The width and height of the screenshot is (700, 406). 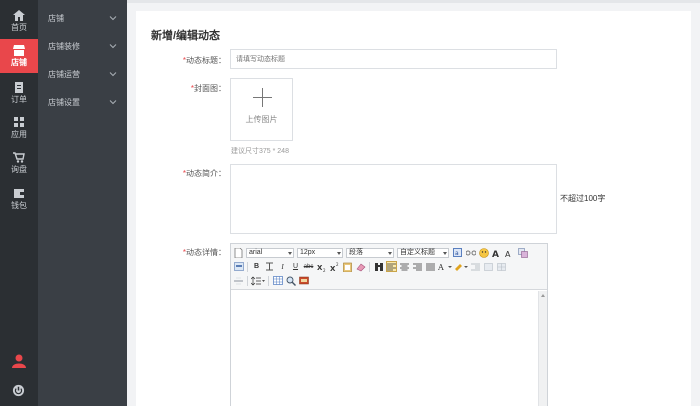 What do you see at coordinates (18, 390) in the screenshot?
I see `power-icon` at bounding box center [18, 390].